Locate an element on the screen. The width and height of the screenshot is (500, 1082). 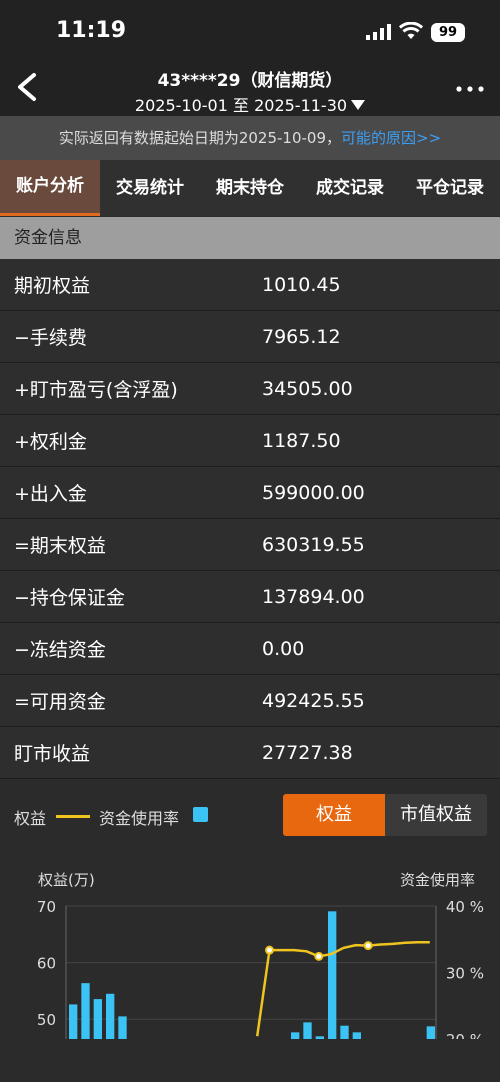
row-value: 7965.12 is located at coordinates (301, 336).